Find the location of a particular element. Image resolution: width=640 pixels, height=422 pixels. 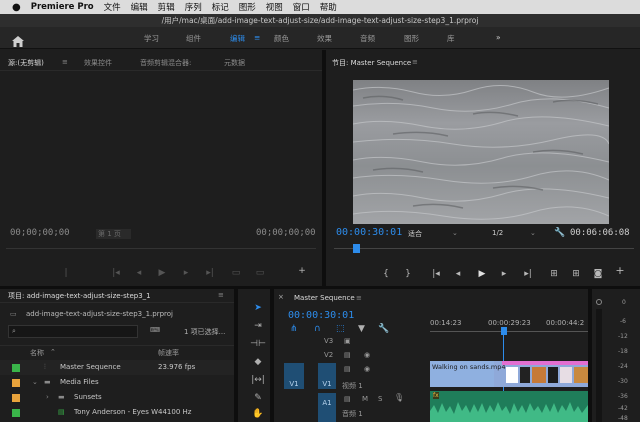

solo-button: S is located at coordinates (380, 399).